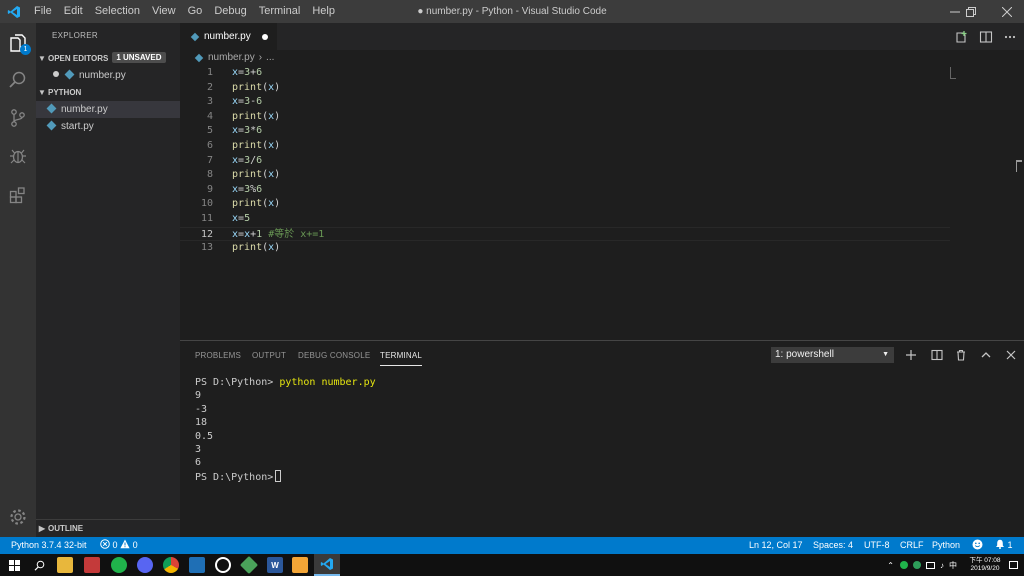 This screenshot has height=576, width=1024. What do you see at coordinates (323, 11) in the screenshot?
I see `menu-help: Help` at bounding box center [323, 11].